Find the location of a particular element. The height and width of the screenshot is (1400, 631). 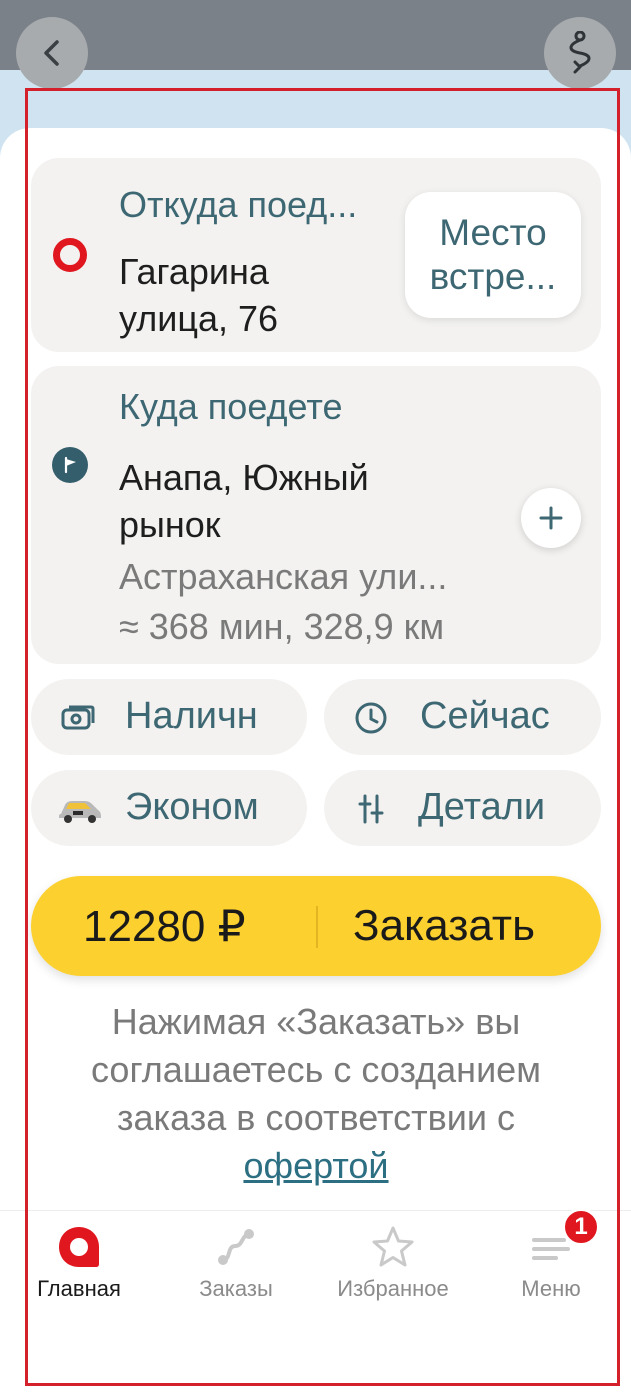

cash-icon is located at coordinates (78, 718).